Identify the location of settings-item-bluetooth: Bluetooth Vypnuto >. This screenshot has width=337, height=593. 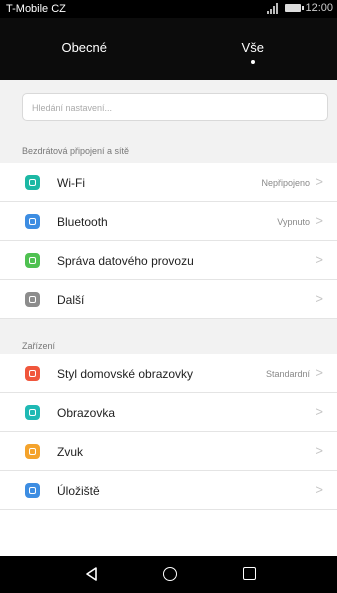
(168, 221).